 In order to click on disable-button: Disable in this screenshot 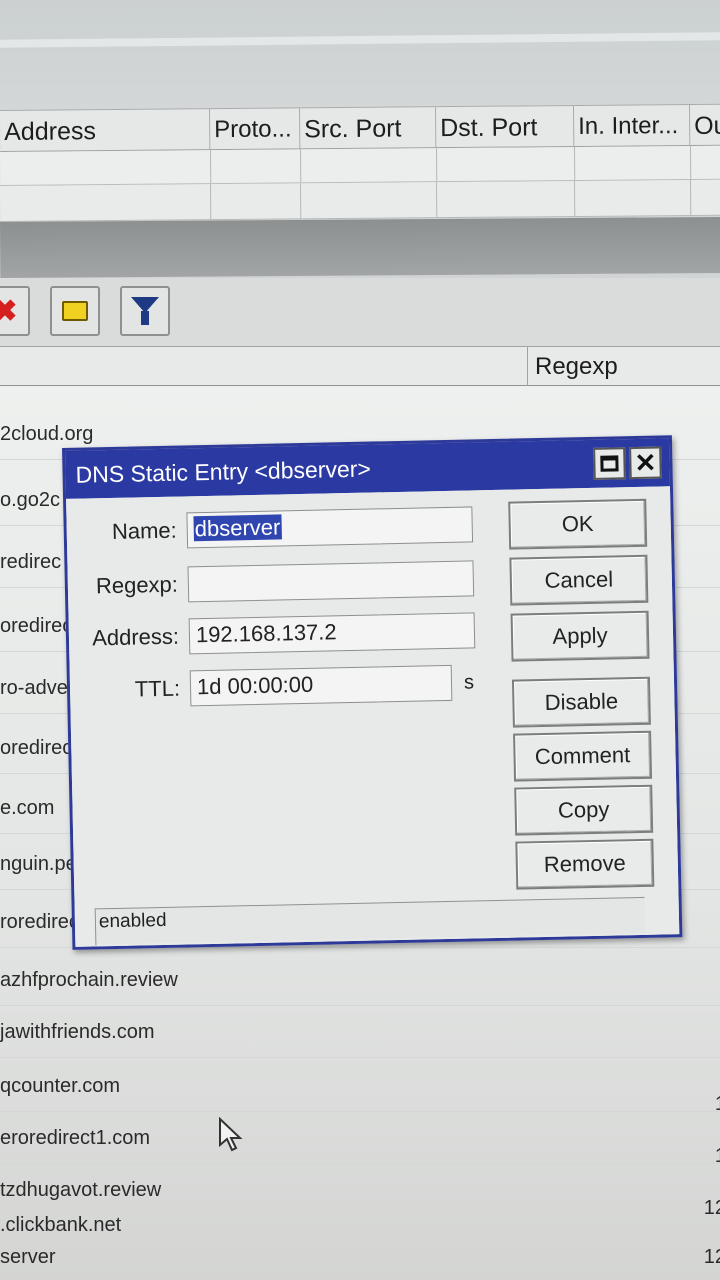, I will do `click(581, 702)`.